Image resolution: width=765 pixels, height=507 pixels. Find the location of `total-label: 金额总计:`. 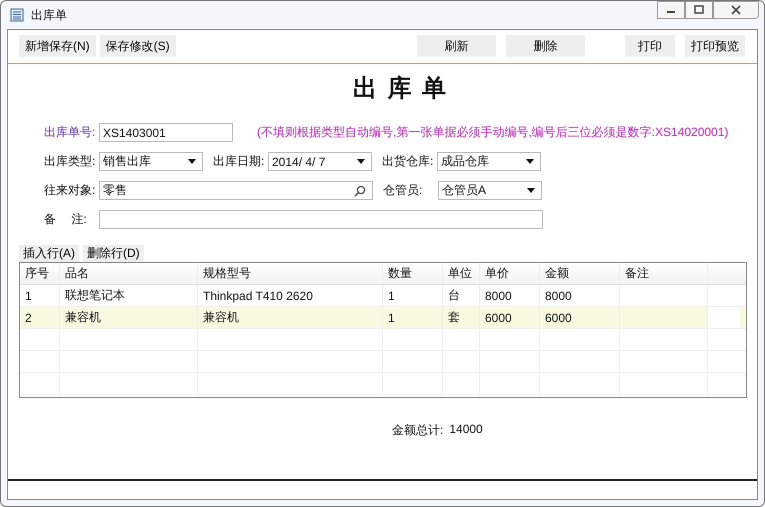

total-label: 金额总计: is located at coordinates (418, 430).